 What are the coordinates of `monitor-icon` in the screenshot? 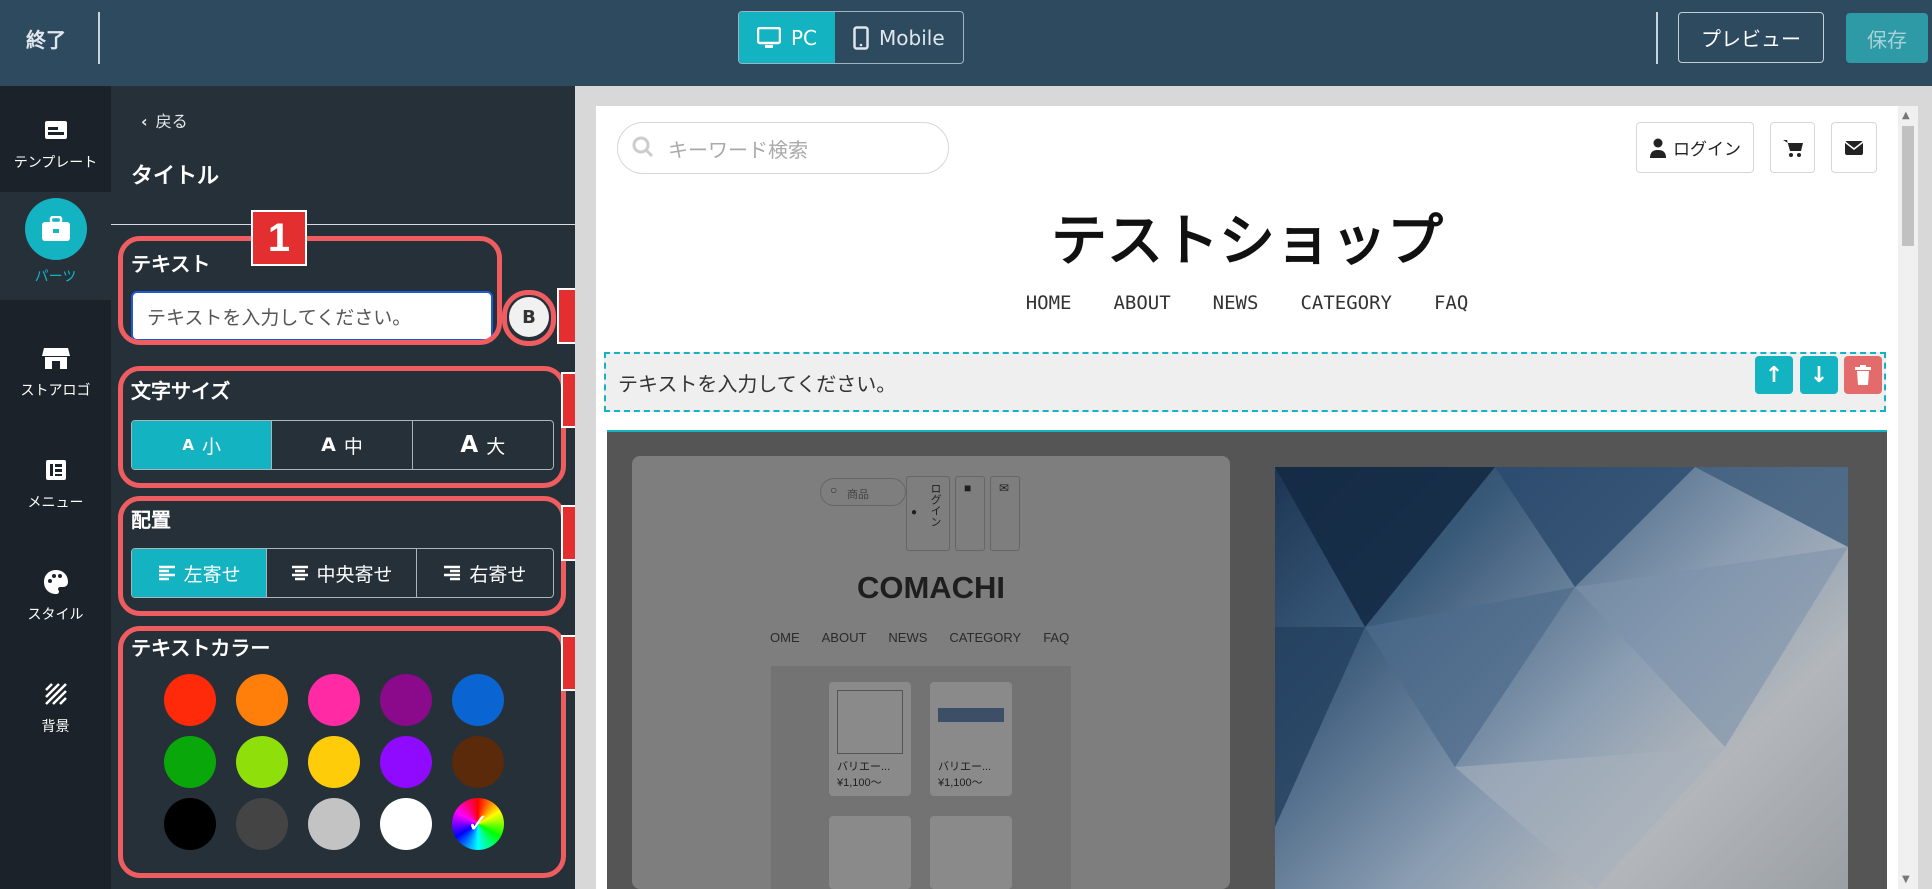 It's located at (769, 37).